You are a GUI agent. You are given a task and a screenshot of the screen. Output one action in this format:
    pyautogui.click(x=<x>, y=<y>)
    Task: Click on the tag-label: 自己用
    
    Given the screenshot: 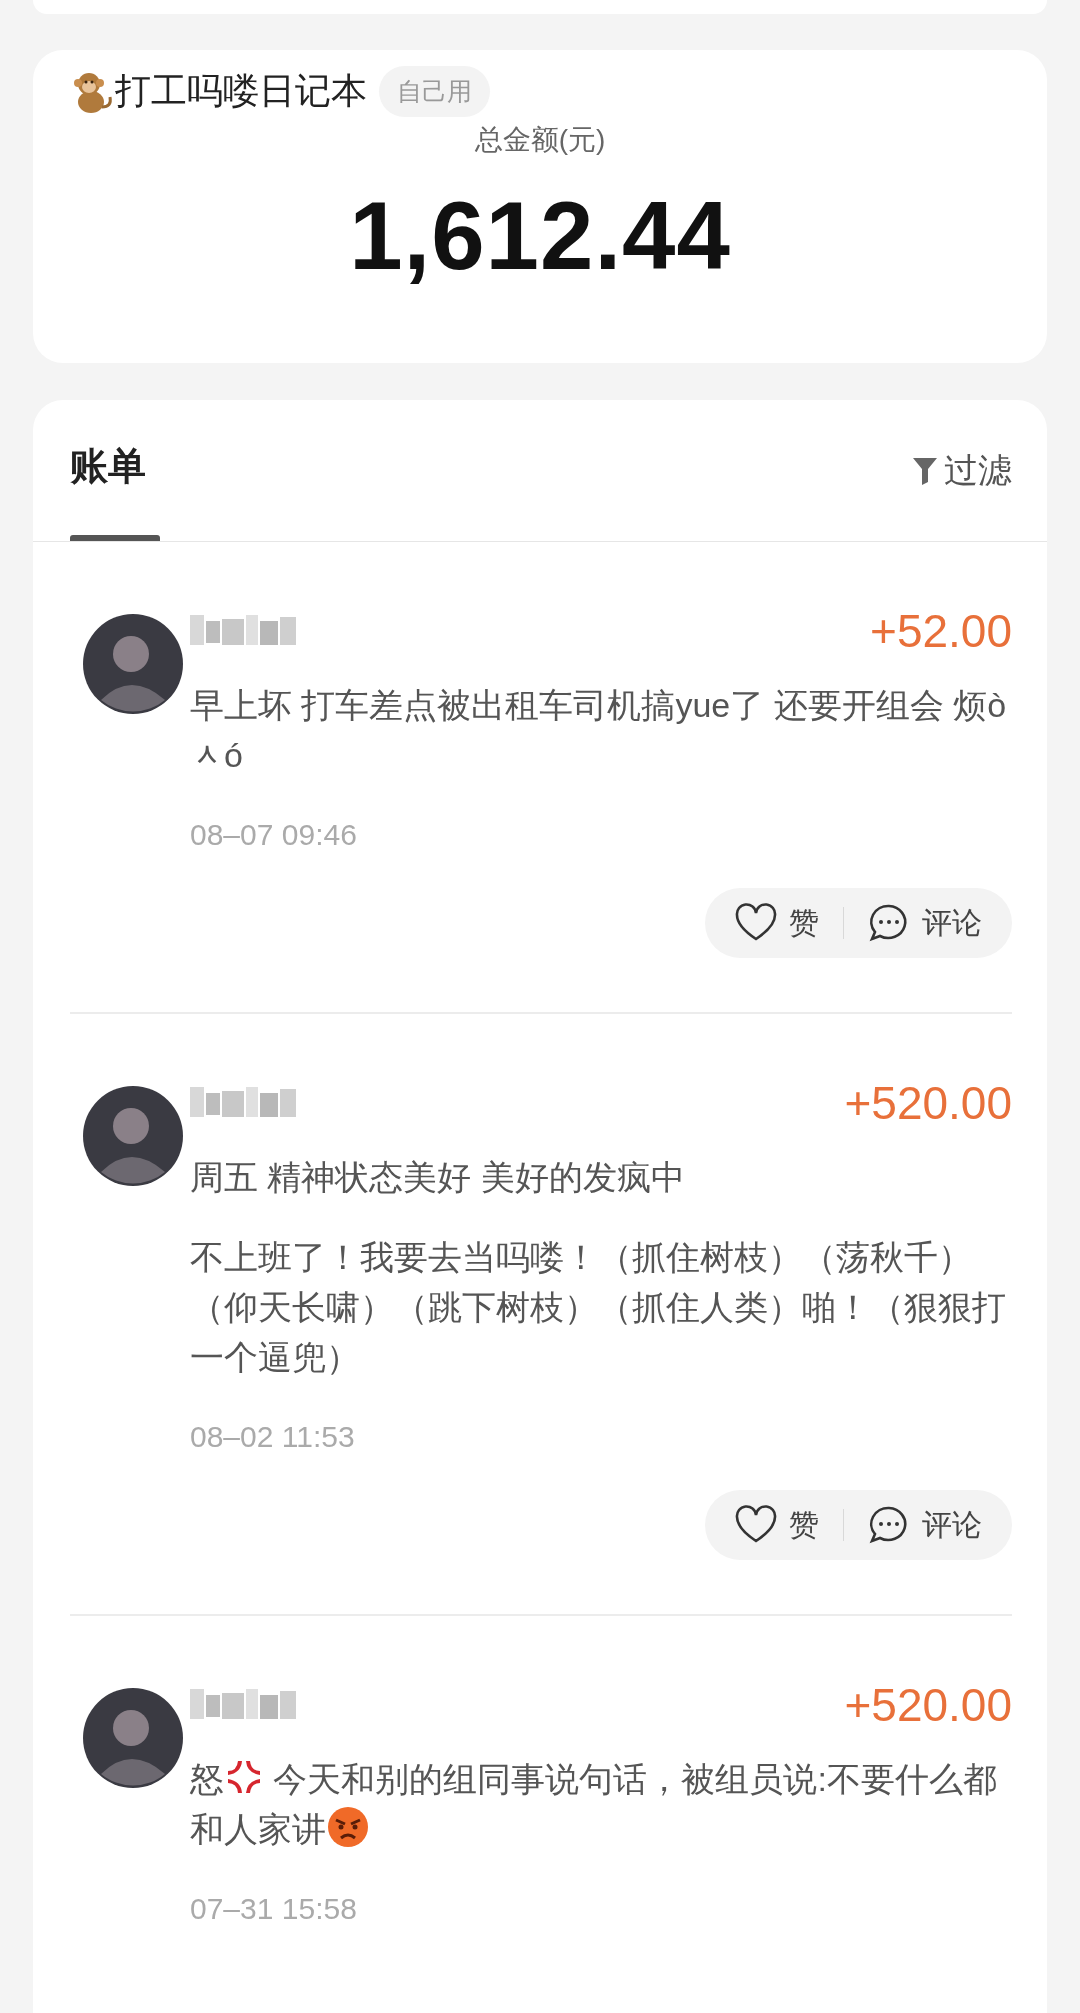 What is the action you would take?
    pyautogui.click(x=434, y=91)
    